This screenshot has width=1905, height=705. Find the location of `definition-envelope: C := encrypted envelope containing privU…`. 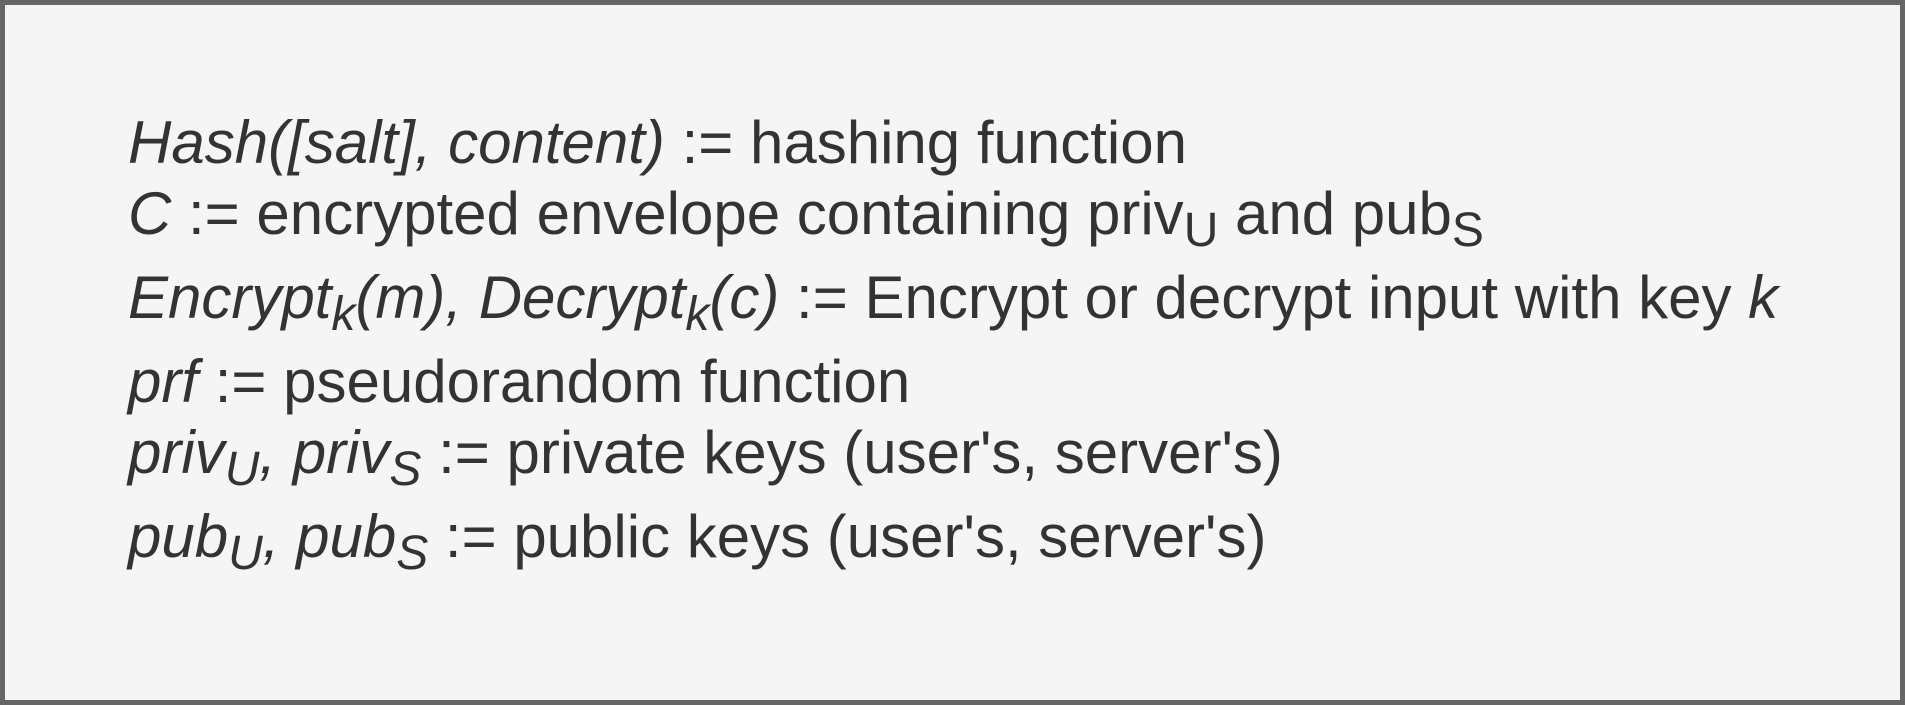

definition-envelope: C := encrypted envelope containing privU… is located at coordinates (953, 226).